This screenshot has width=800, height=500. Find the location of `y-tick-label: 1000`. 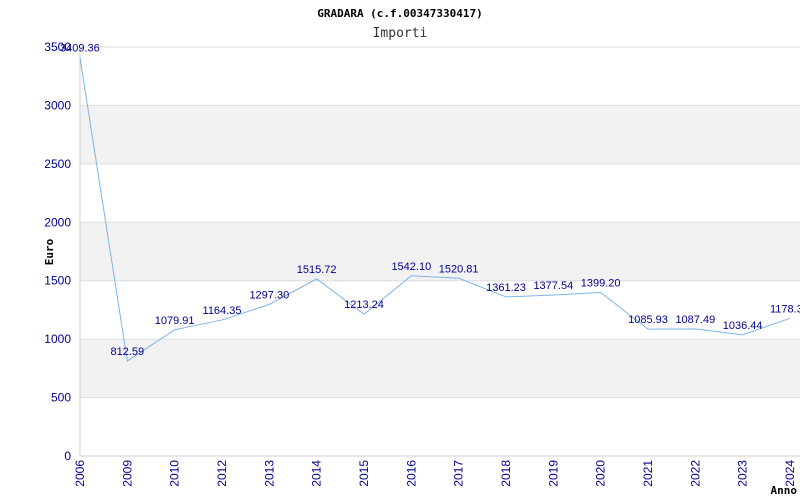

y-tick-label: 1000 is located at coordinates (57, 339).